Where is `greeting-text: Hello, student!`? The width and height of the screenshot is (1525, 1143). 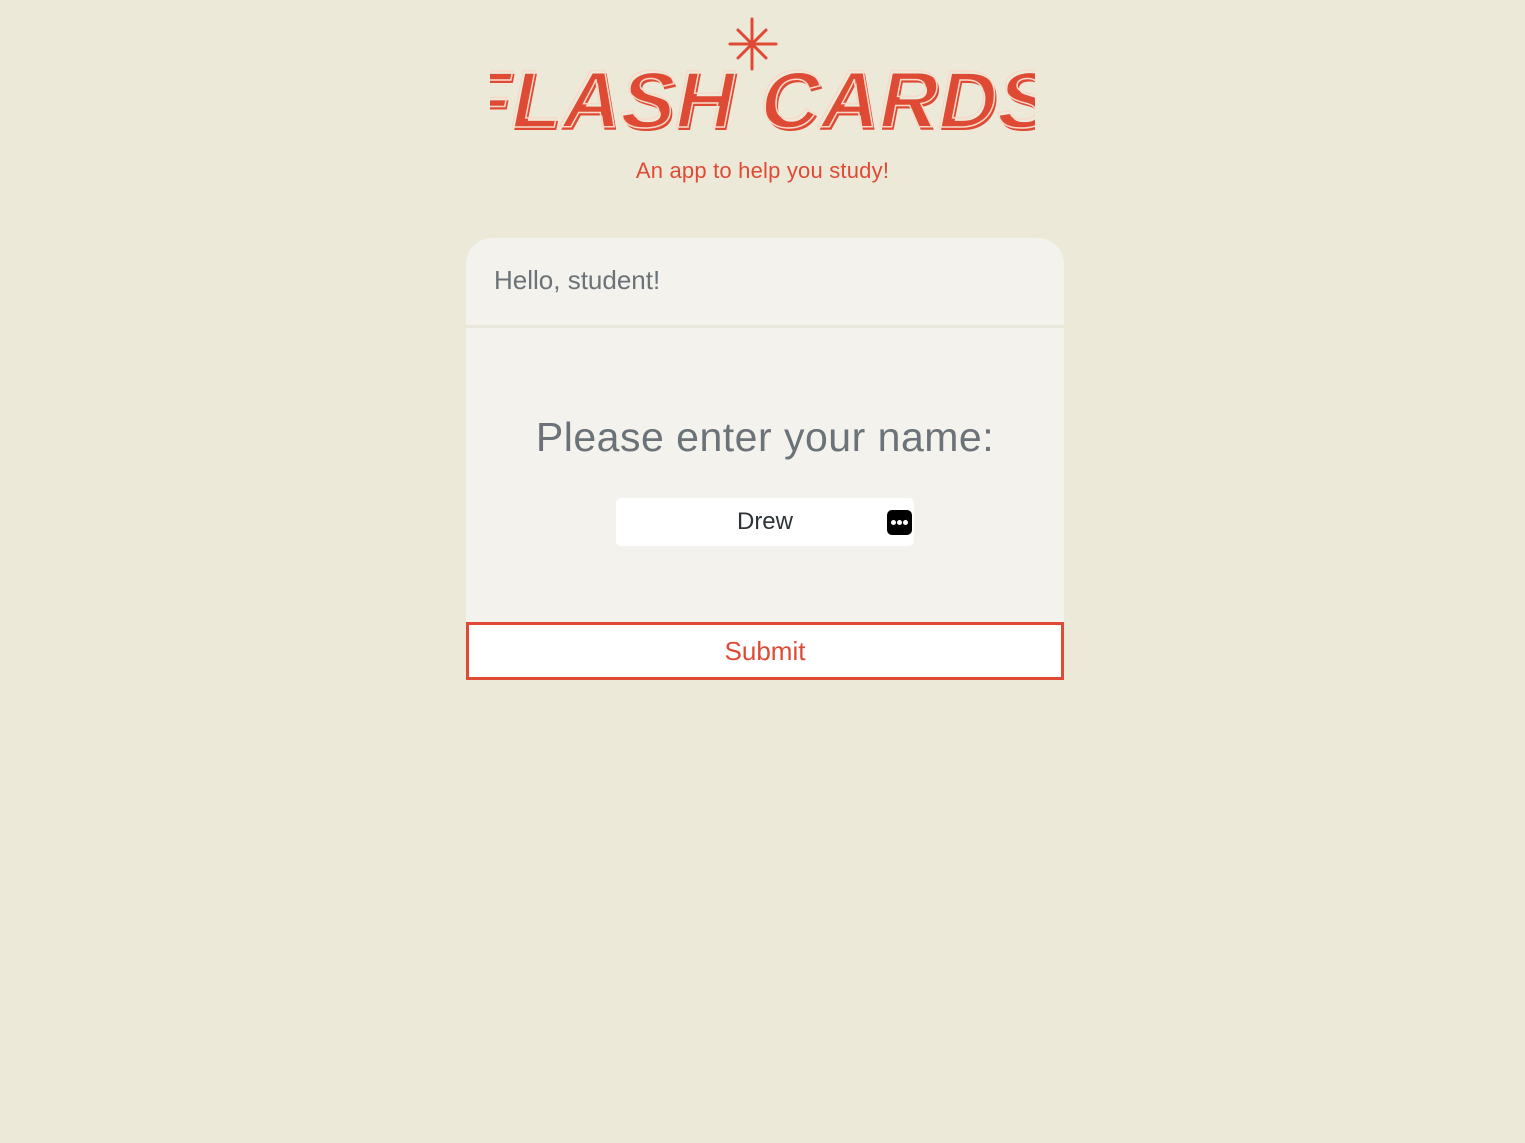
greeting-text: Hello, student! is located at coordinates (577, 280).